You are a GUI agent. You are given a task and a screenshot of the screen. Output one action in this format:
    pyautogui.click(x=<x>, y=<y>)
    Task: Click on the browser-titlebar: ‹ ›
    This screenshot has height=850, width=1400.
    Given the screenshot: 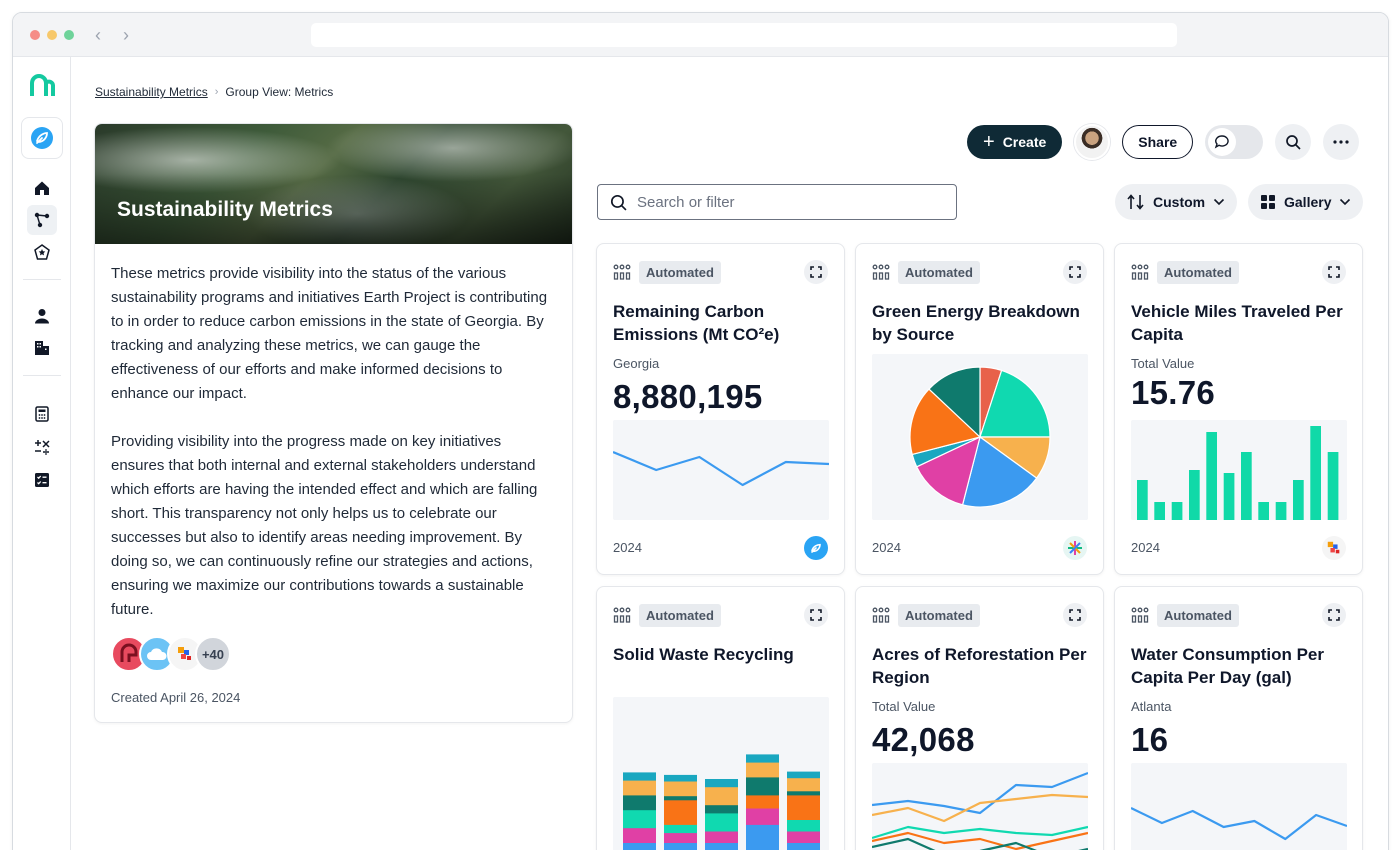 What is the action you would take?
    pyautogui.click(x=700, y=35)
    